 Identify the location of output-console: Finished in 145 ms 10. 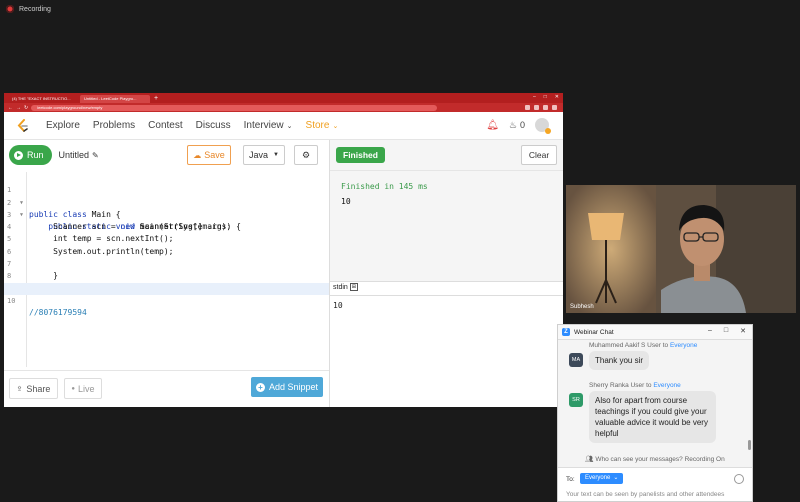
(446, 226).